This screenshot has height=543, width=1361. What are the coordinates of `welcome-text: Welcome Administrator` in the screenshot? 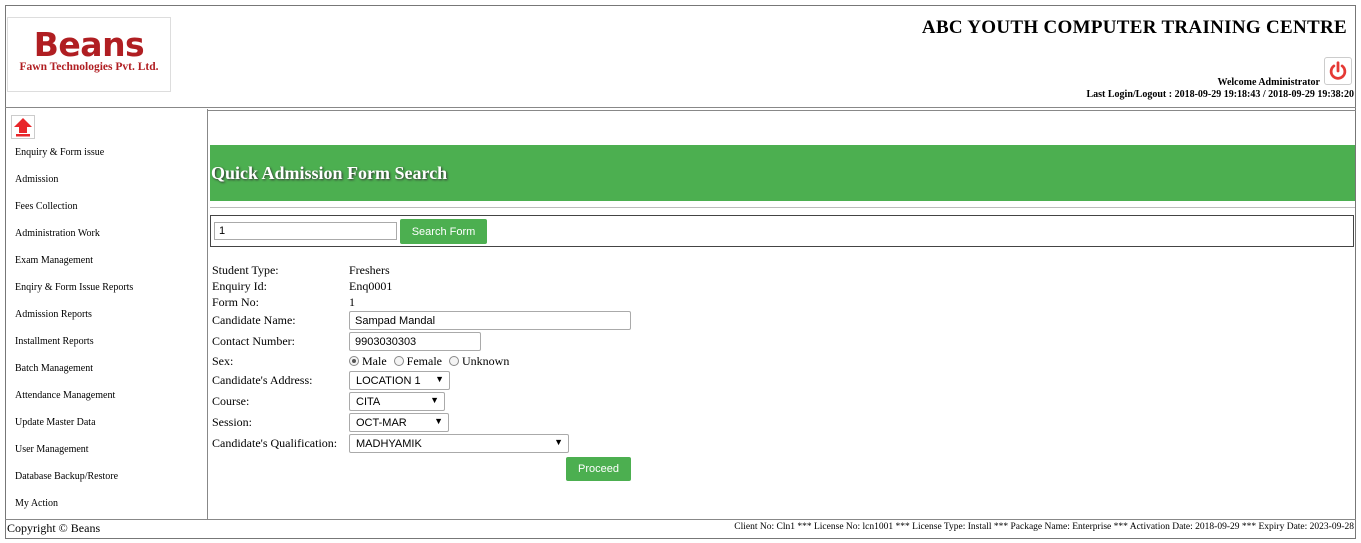 It's located at (1268, 82).